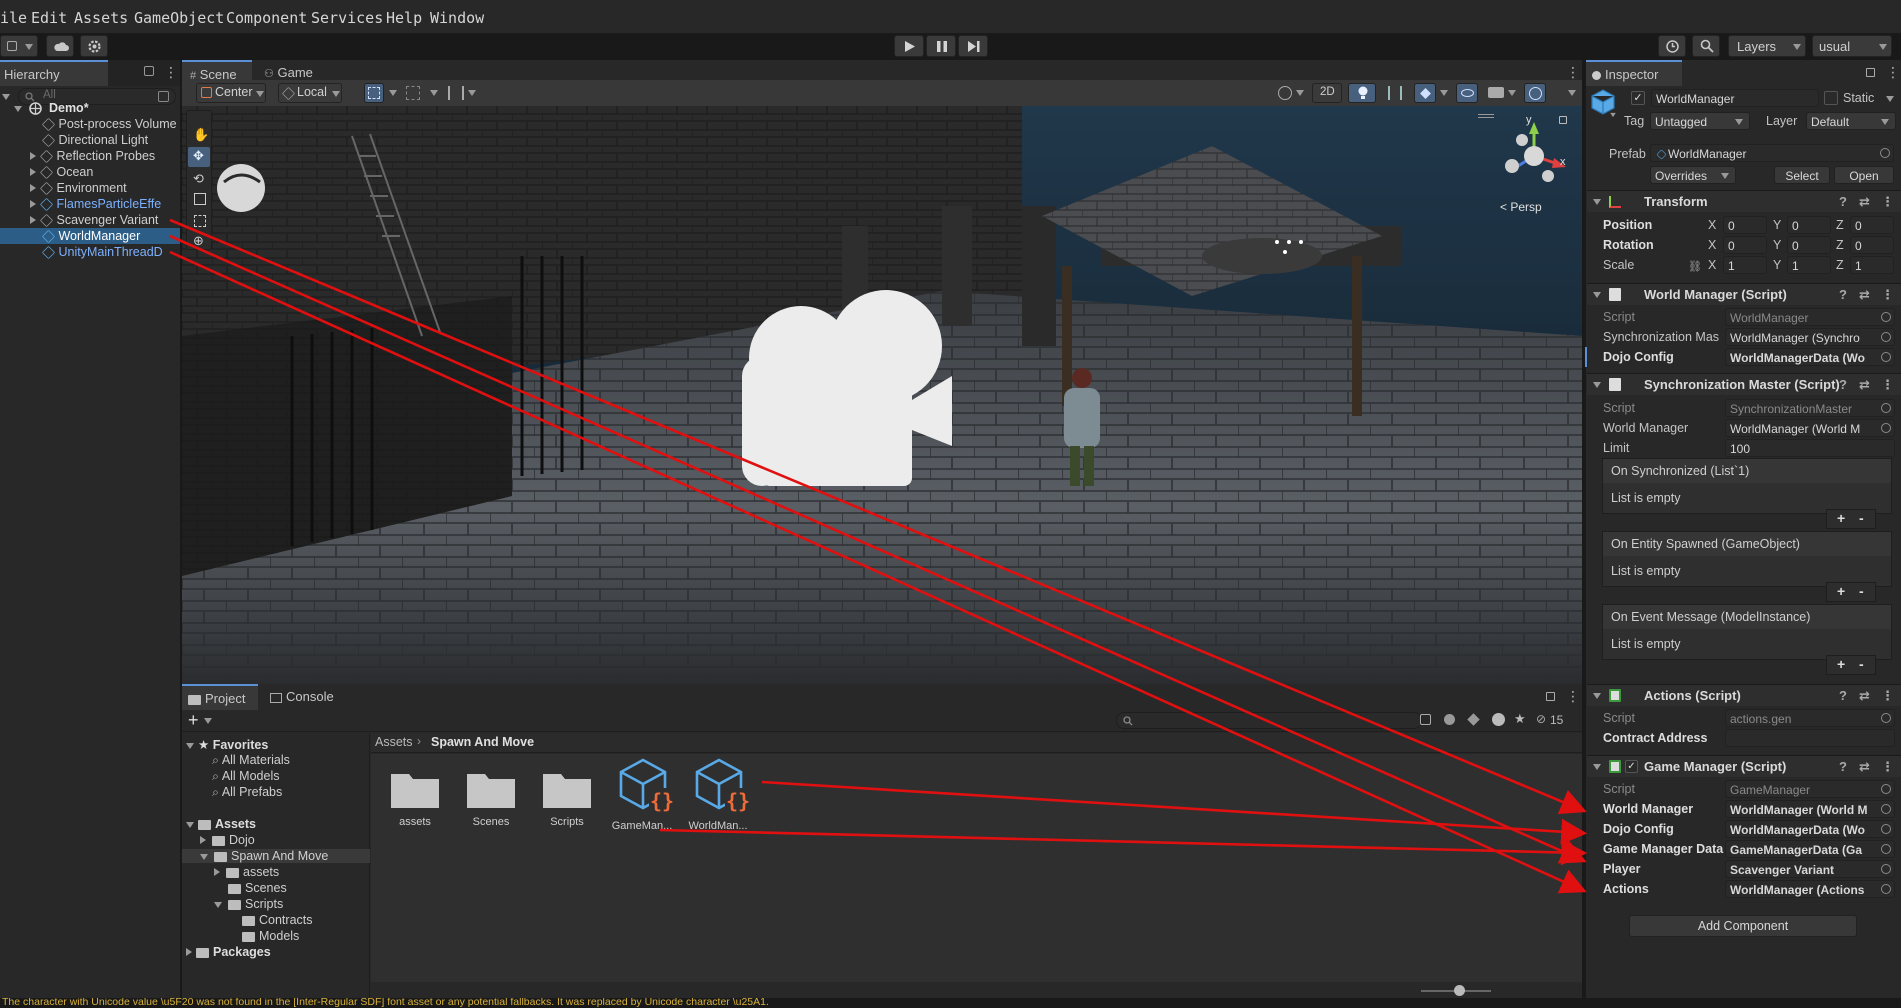 The width and height of the screenshot is (1901, 1008). I want to click on project-search-input, so click(1269, 720).